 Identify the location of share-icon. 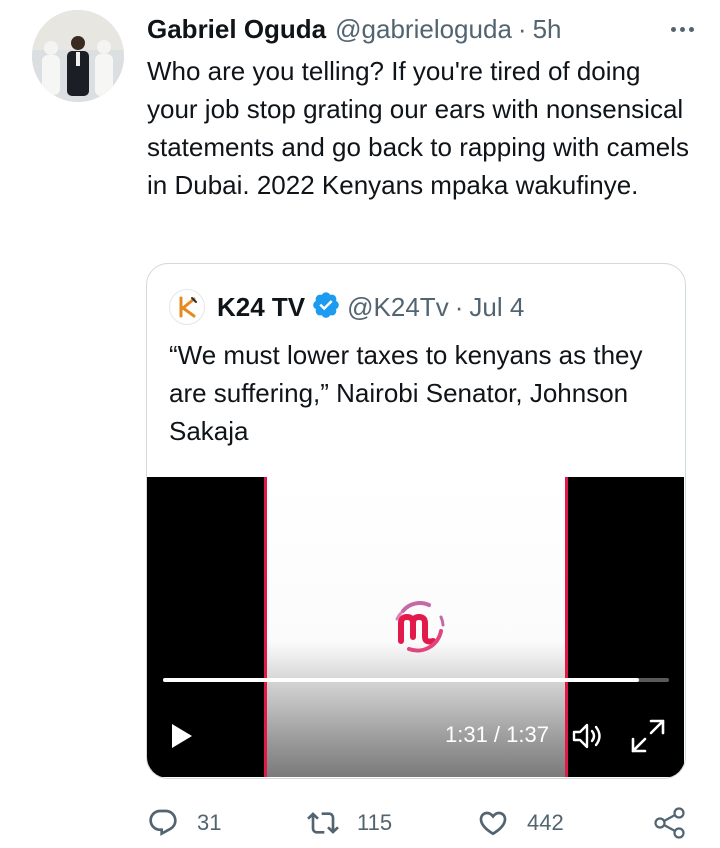
(669, 823).